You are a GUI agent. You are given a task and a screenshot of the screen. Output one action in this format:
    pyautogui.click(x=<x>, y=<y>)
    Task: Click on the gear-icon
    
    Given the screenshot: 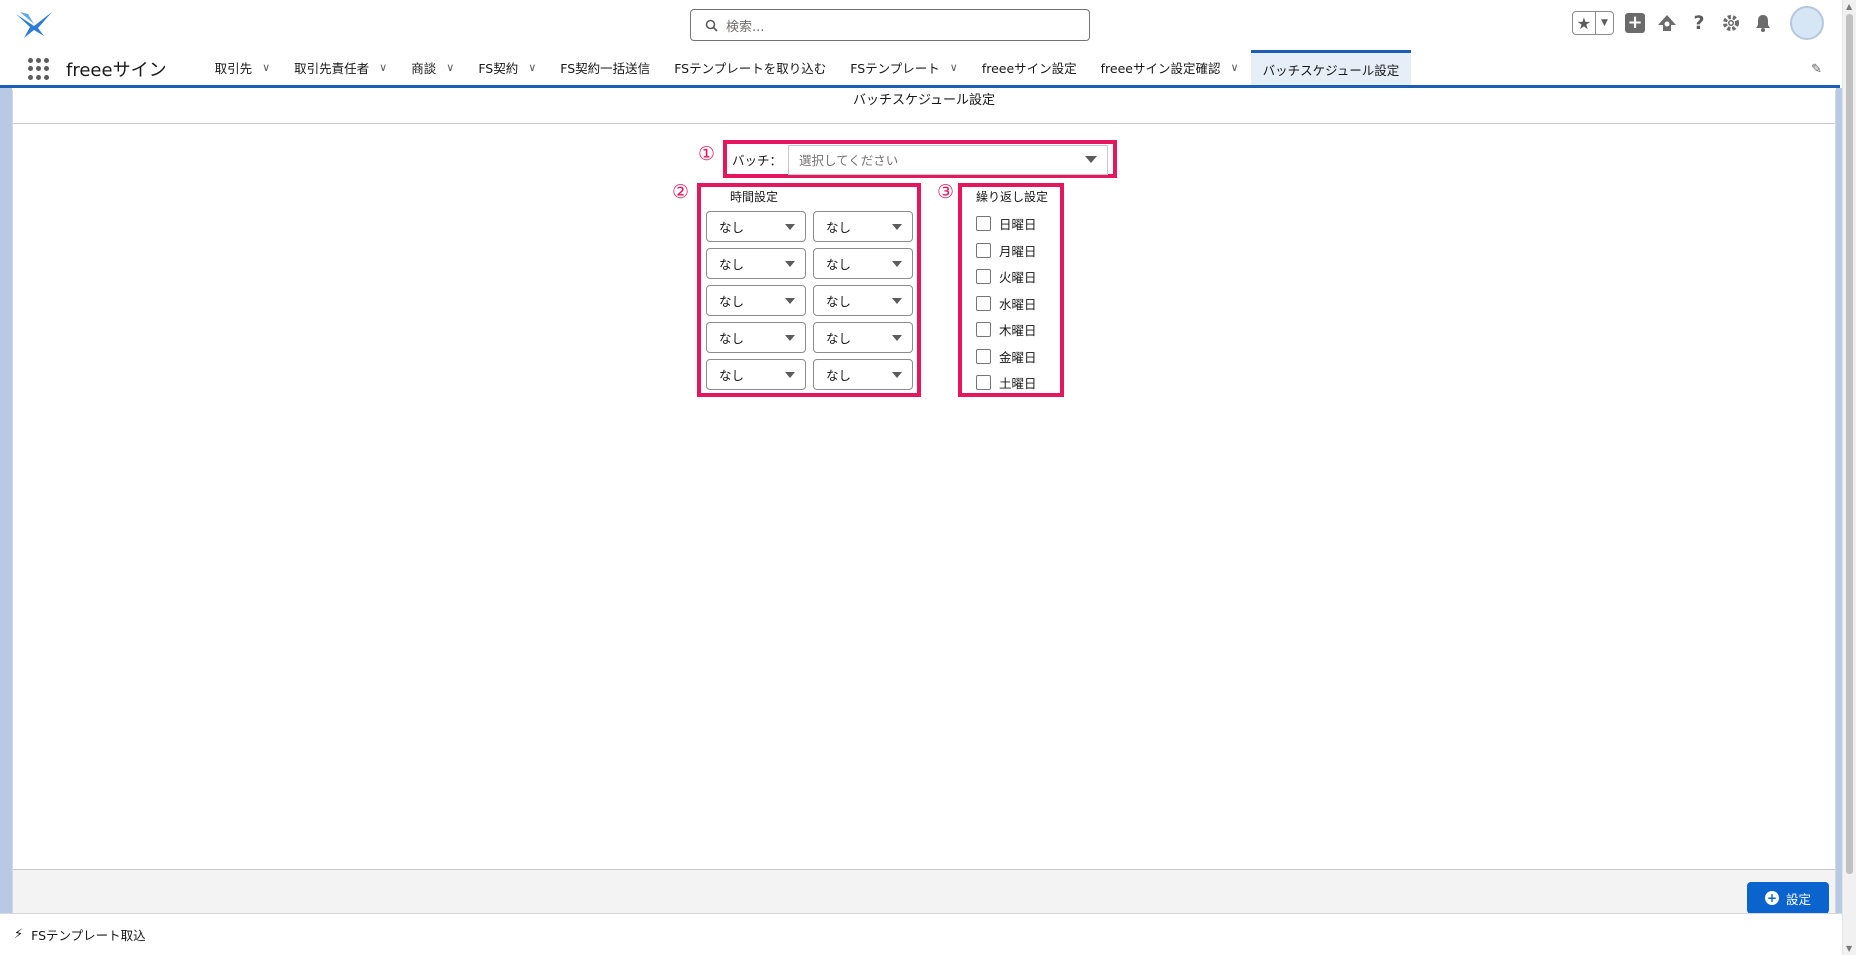 What is the action you would take?
    pyautogui.click(x=1731, y=23)
    